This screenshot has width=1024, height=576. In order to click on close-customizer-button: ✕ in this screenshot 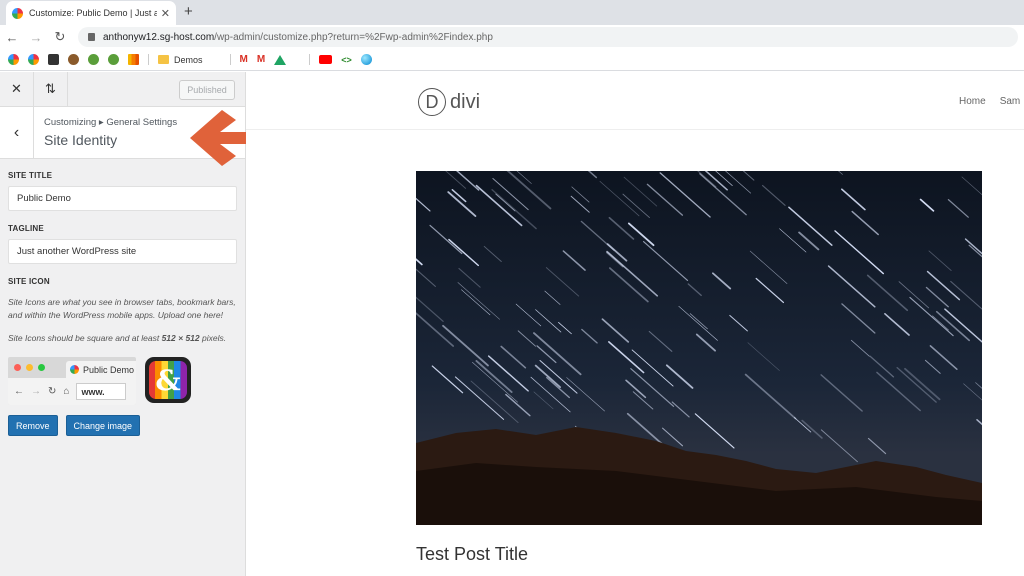, I will do `click(17, 89)`.